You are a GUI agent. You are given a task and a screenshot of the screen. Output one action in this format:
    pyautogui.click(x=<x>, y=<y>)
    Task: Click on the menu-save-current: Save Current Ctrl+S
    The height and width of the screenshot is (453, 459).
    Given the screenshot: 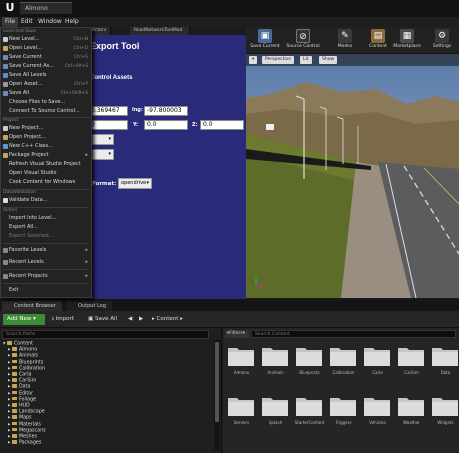 What is the action you would take?
    pyautogui.click(x=46, y=57)
    